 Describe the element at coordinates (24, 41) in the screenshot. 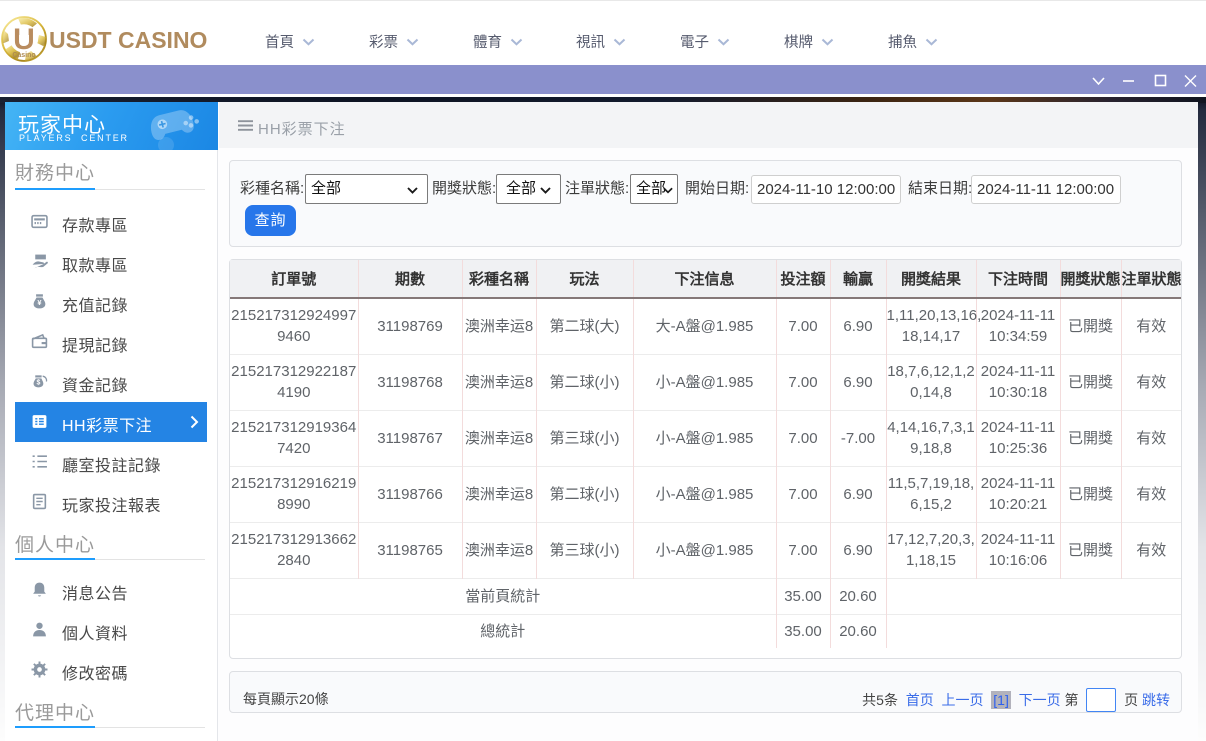

I see `svg-text: U` at that location.